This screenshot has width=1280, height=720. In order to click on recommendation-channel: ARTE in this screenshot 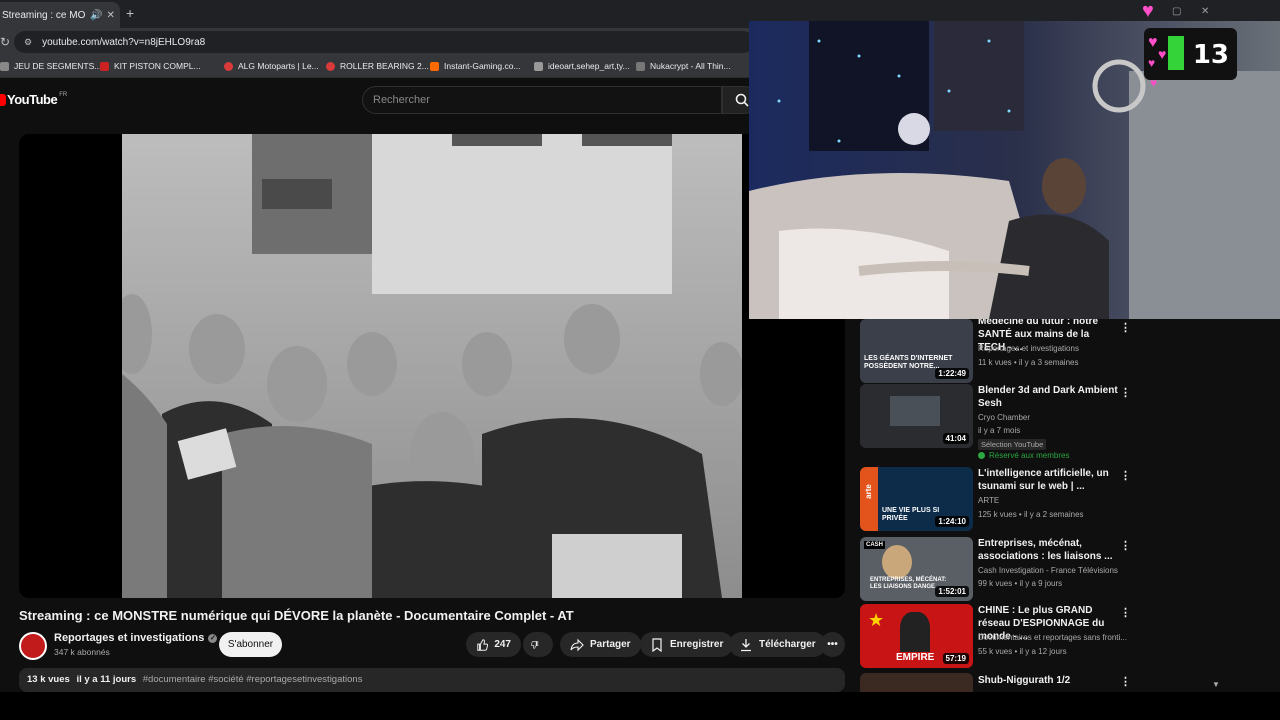, I will do `click(988, 500)`.